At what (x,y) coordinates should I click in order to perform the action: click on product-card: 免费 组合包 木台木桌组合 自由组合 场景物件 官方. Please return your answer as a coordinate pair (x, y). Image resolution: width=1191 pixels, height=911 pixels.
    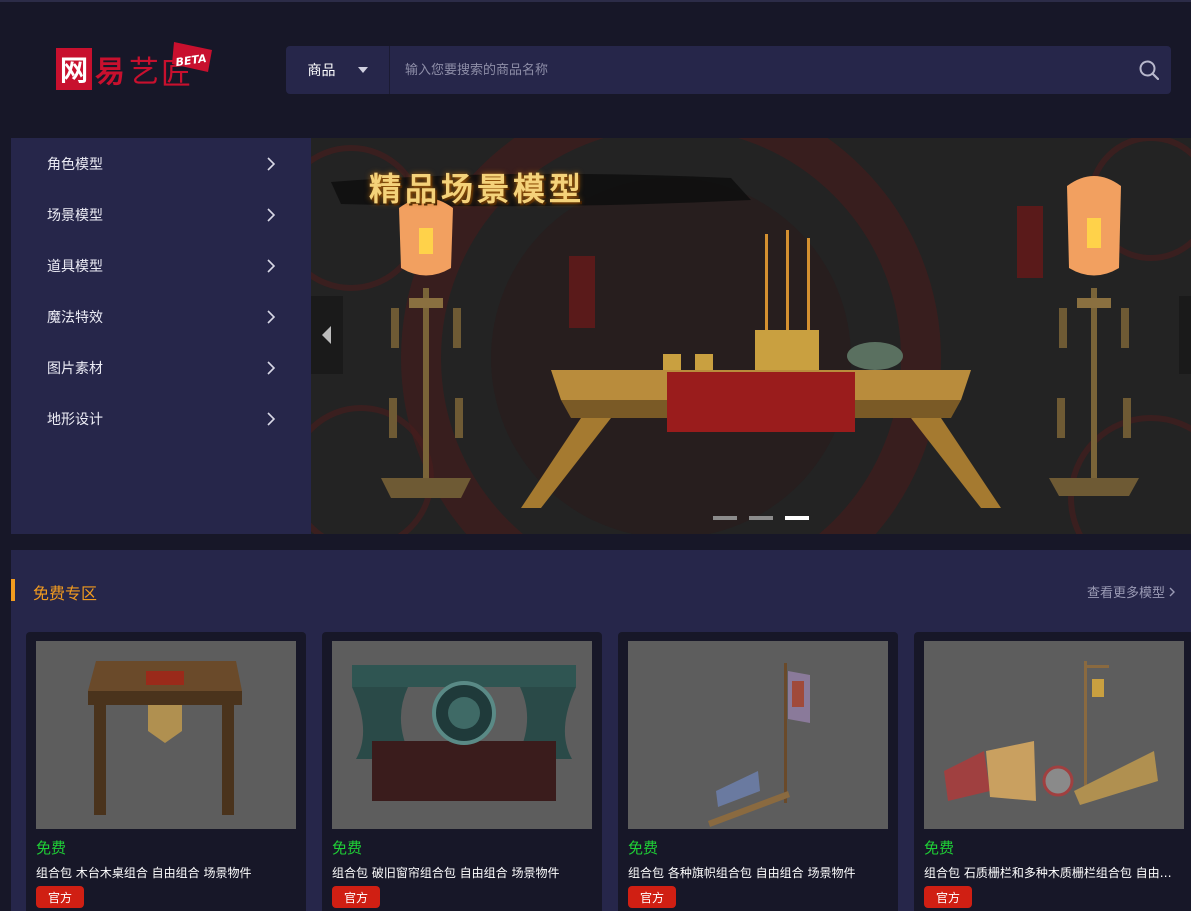
    Looking at the image, I should click on (166, 771).